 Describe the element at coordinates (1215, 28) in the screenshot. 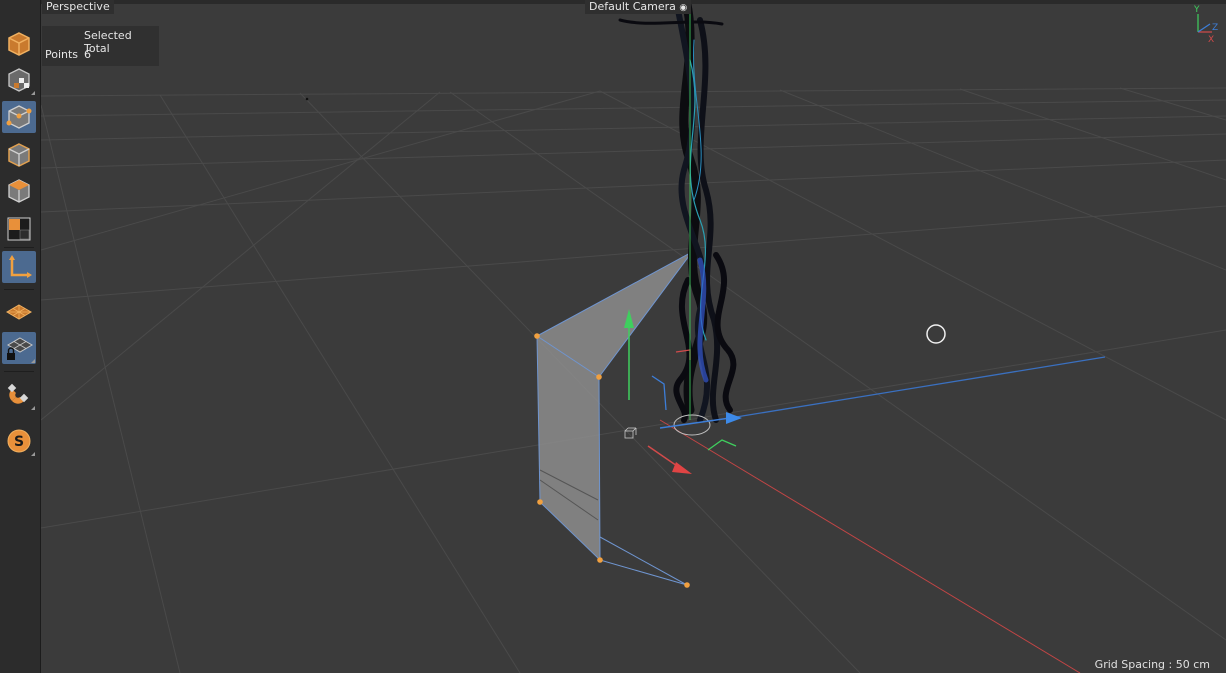

I see `axis-z-label: Z` at that location.